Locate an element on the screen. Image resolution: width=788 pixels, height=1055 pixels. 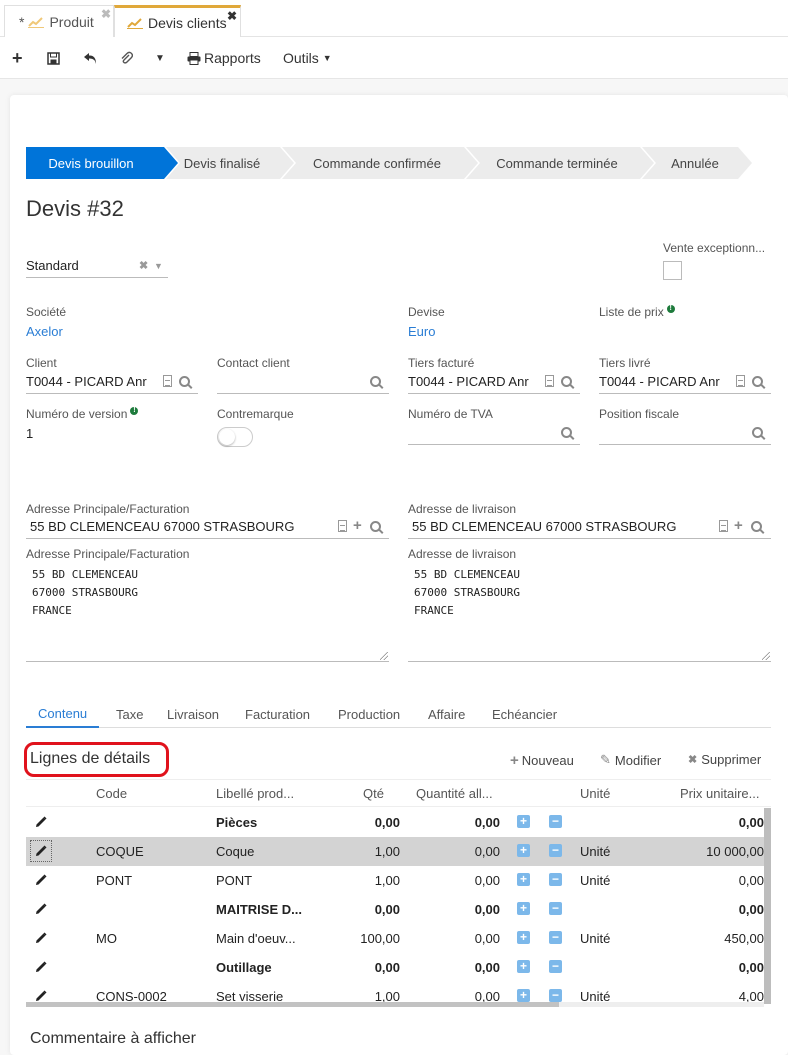
more-dropdown: ▼ is located at coordinates (160, 58).